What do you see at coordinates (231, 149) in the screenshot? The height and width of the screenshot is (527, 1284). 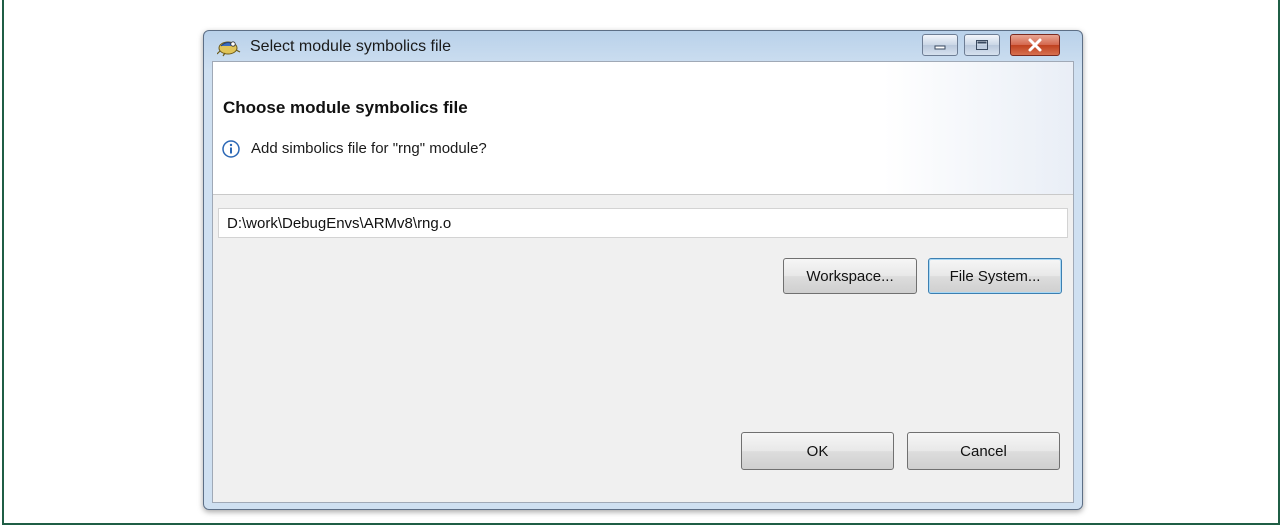 I see `info-icon` at bounding box center [231, 149].